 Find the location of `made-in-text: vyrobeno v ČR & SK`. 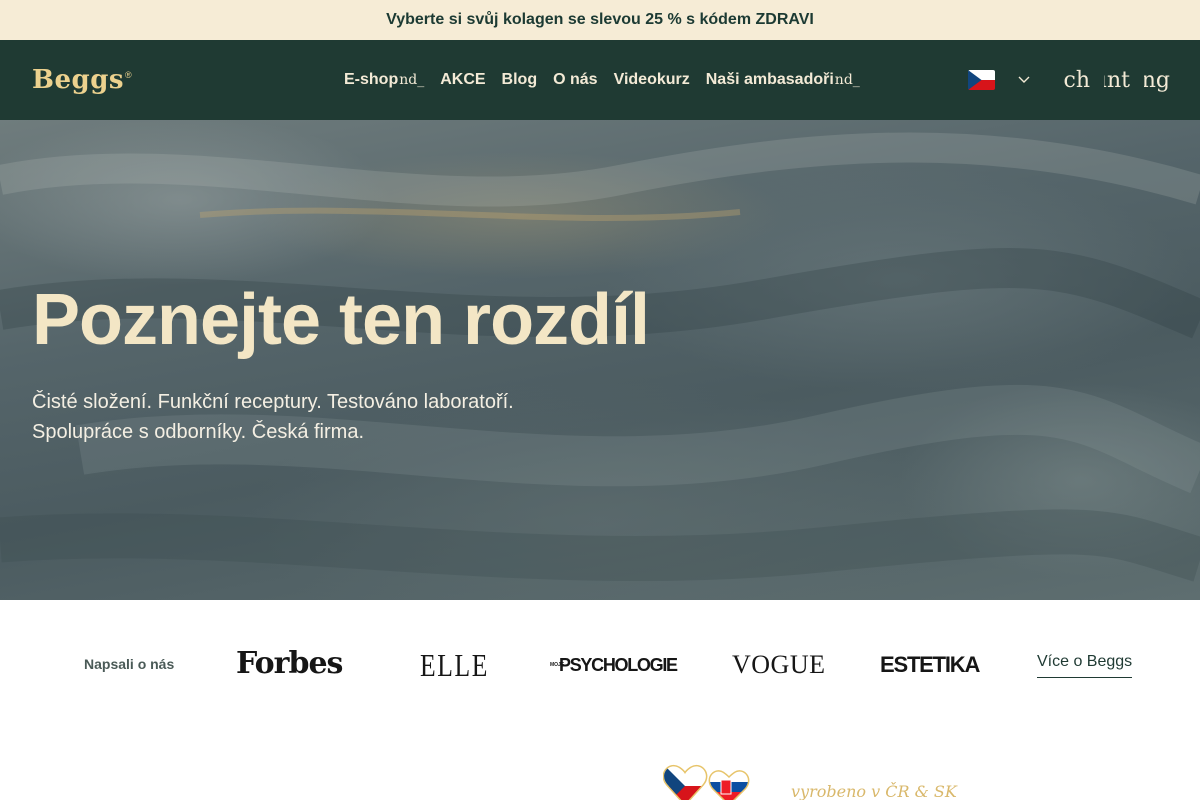

made-in-text: vyrobeno v ČR & SK is located at coordinates (874, 791).